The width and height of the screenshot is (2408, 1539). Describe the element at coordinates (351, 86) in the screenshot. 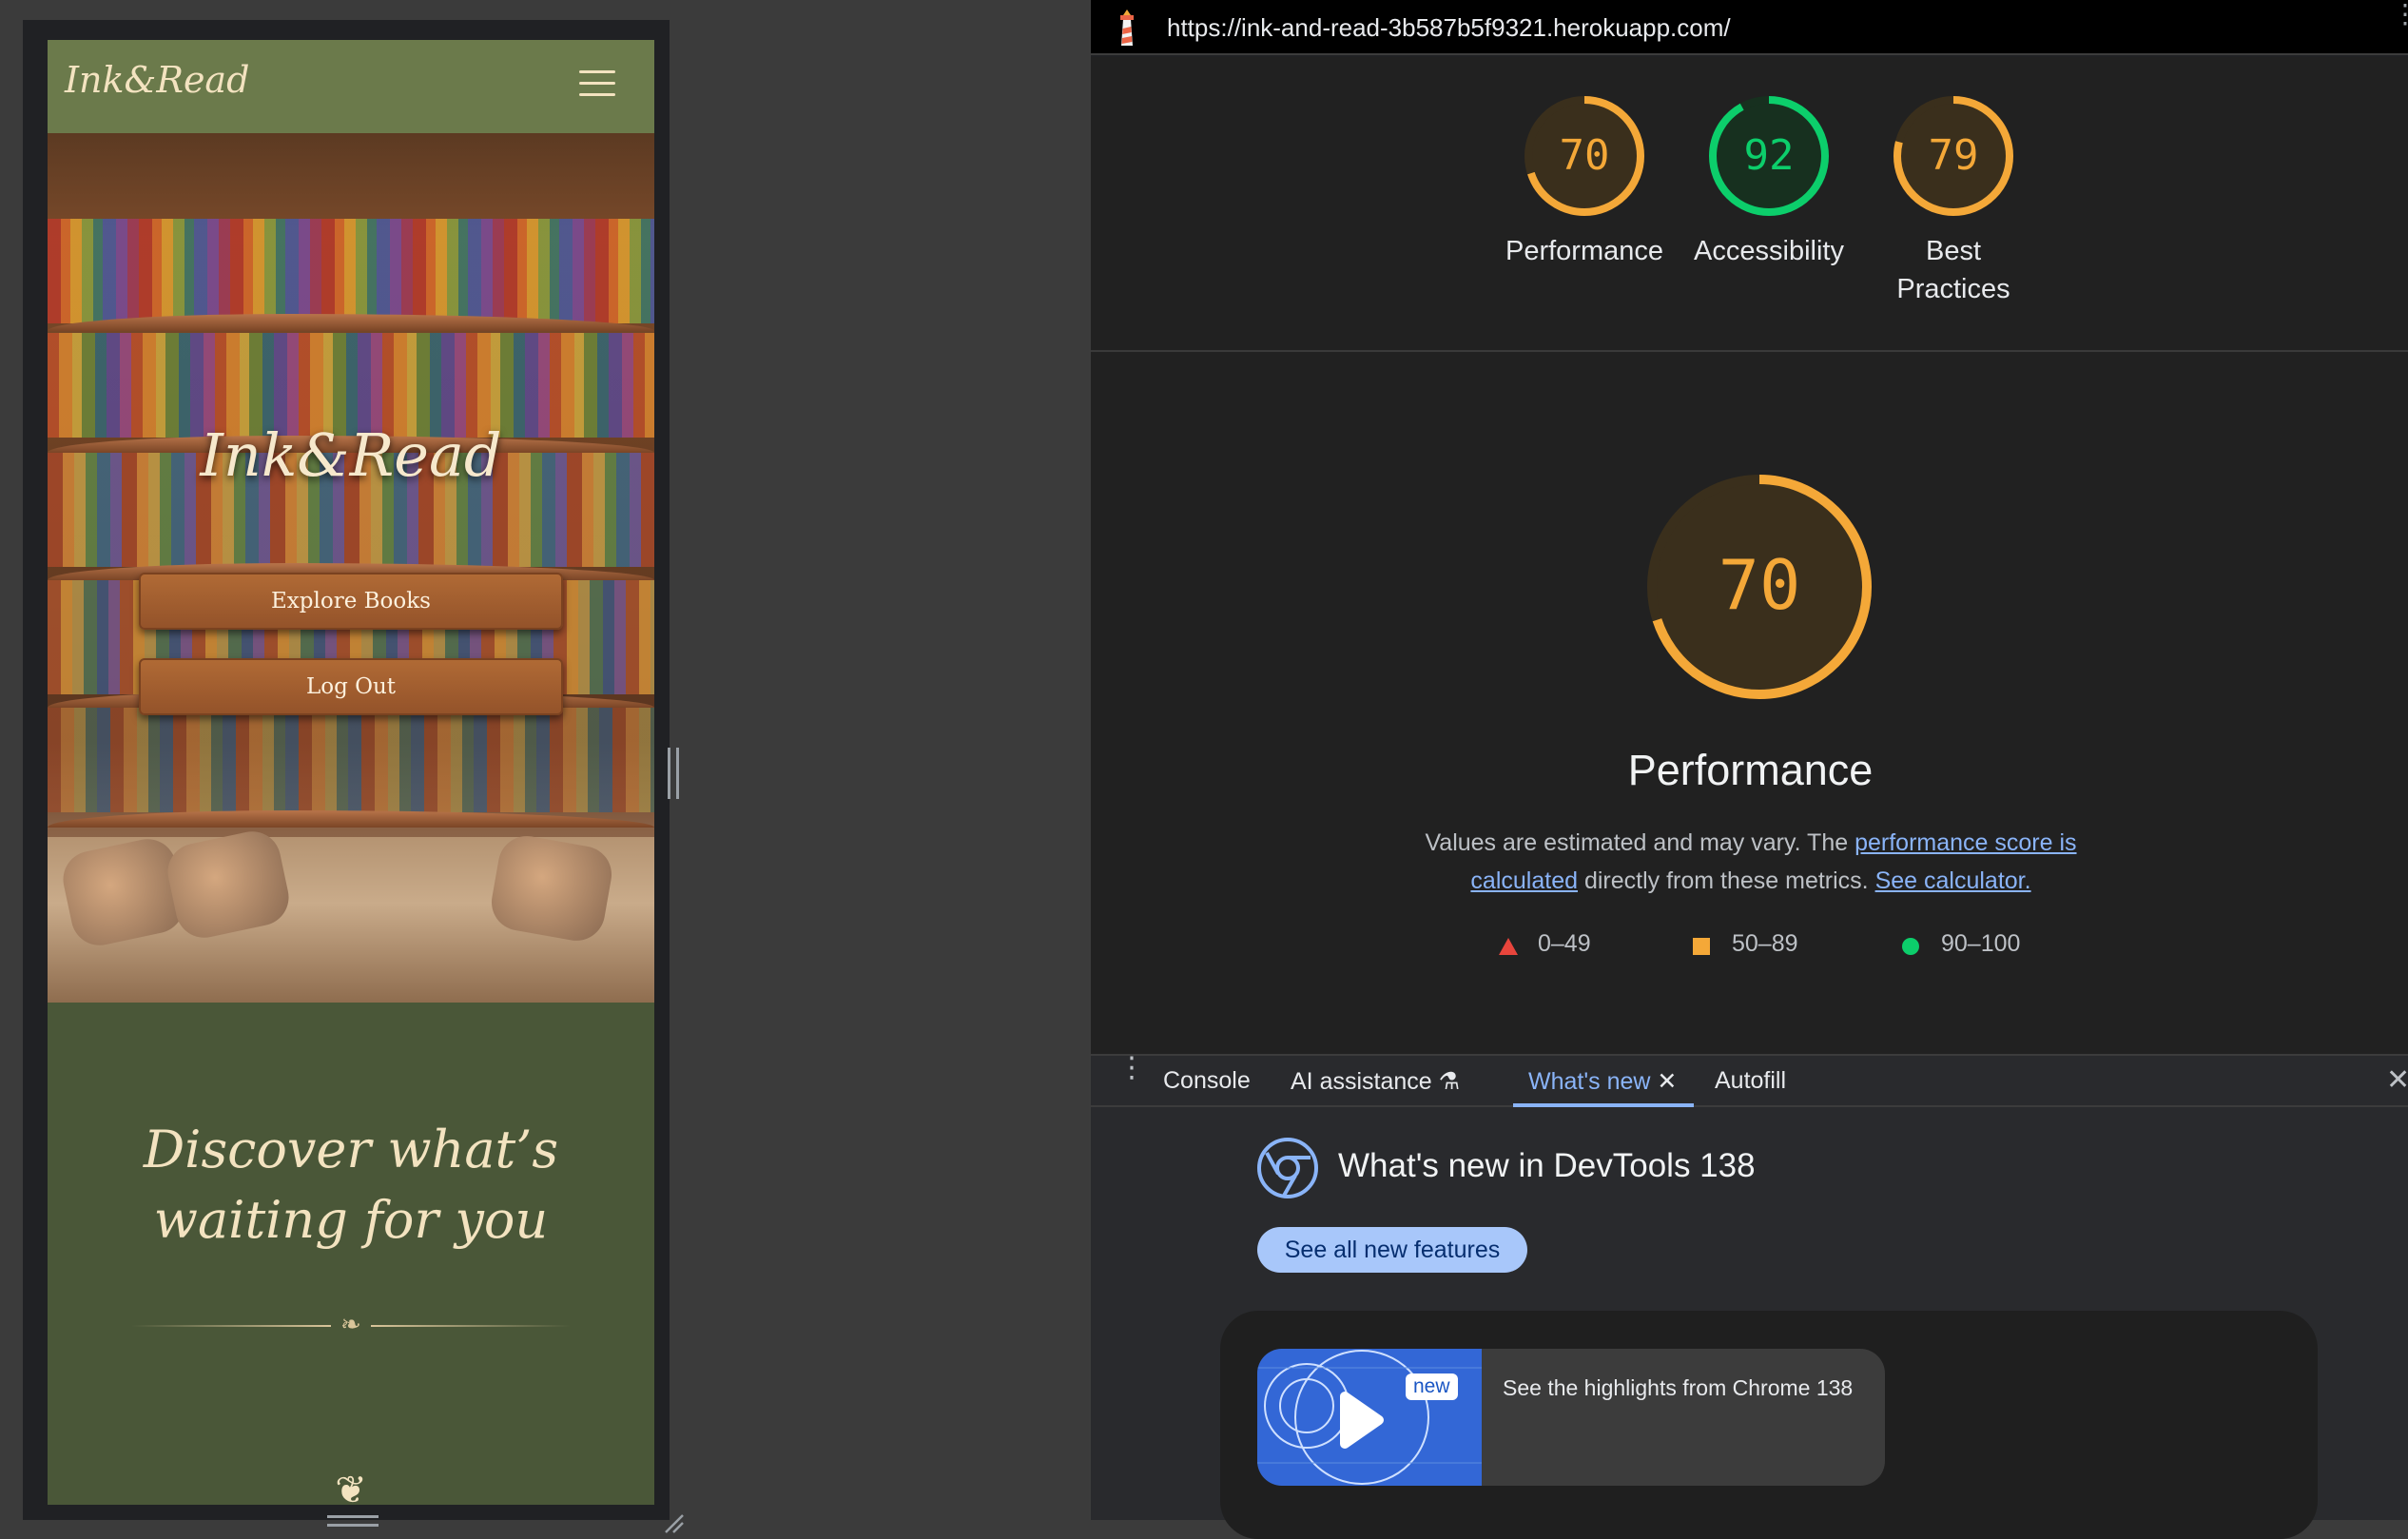

I see `site-header: Ink&Read` at that location.